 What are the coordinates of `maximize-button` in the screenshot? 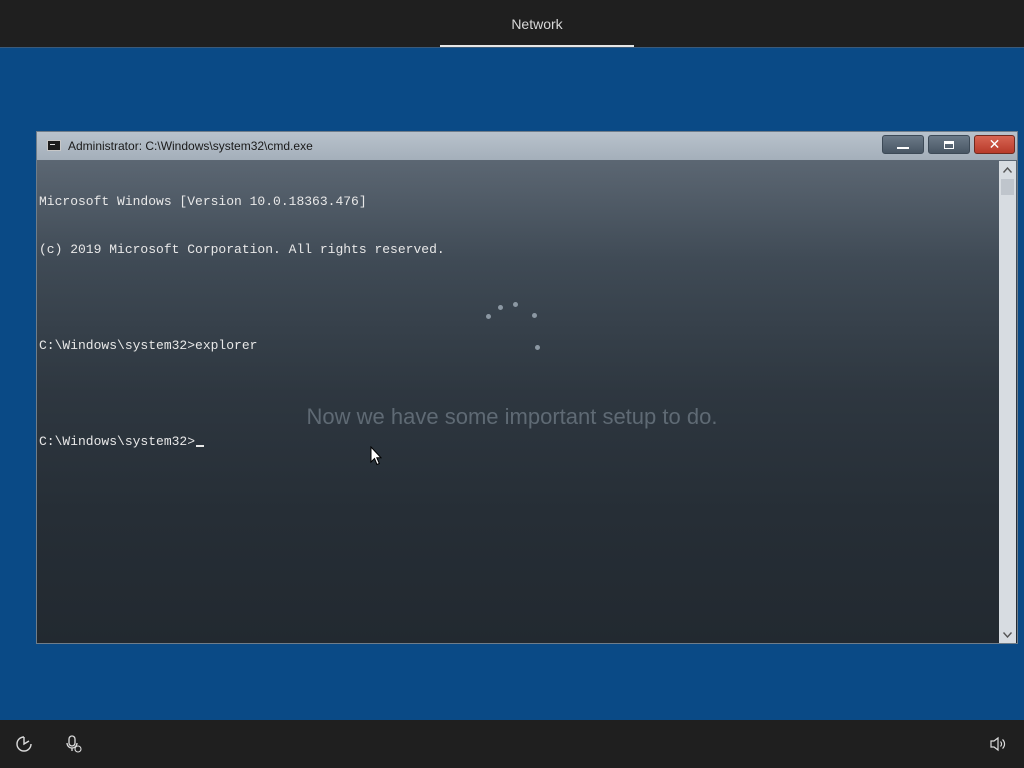 It's located at (949, 144).